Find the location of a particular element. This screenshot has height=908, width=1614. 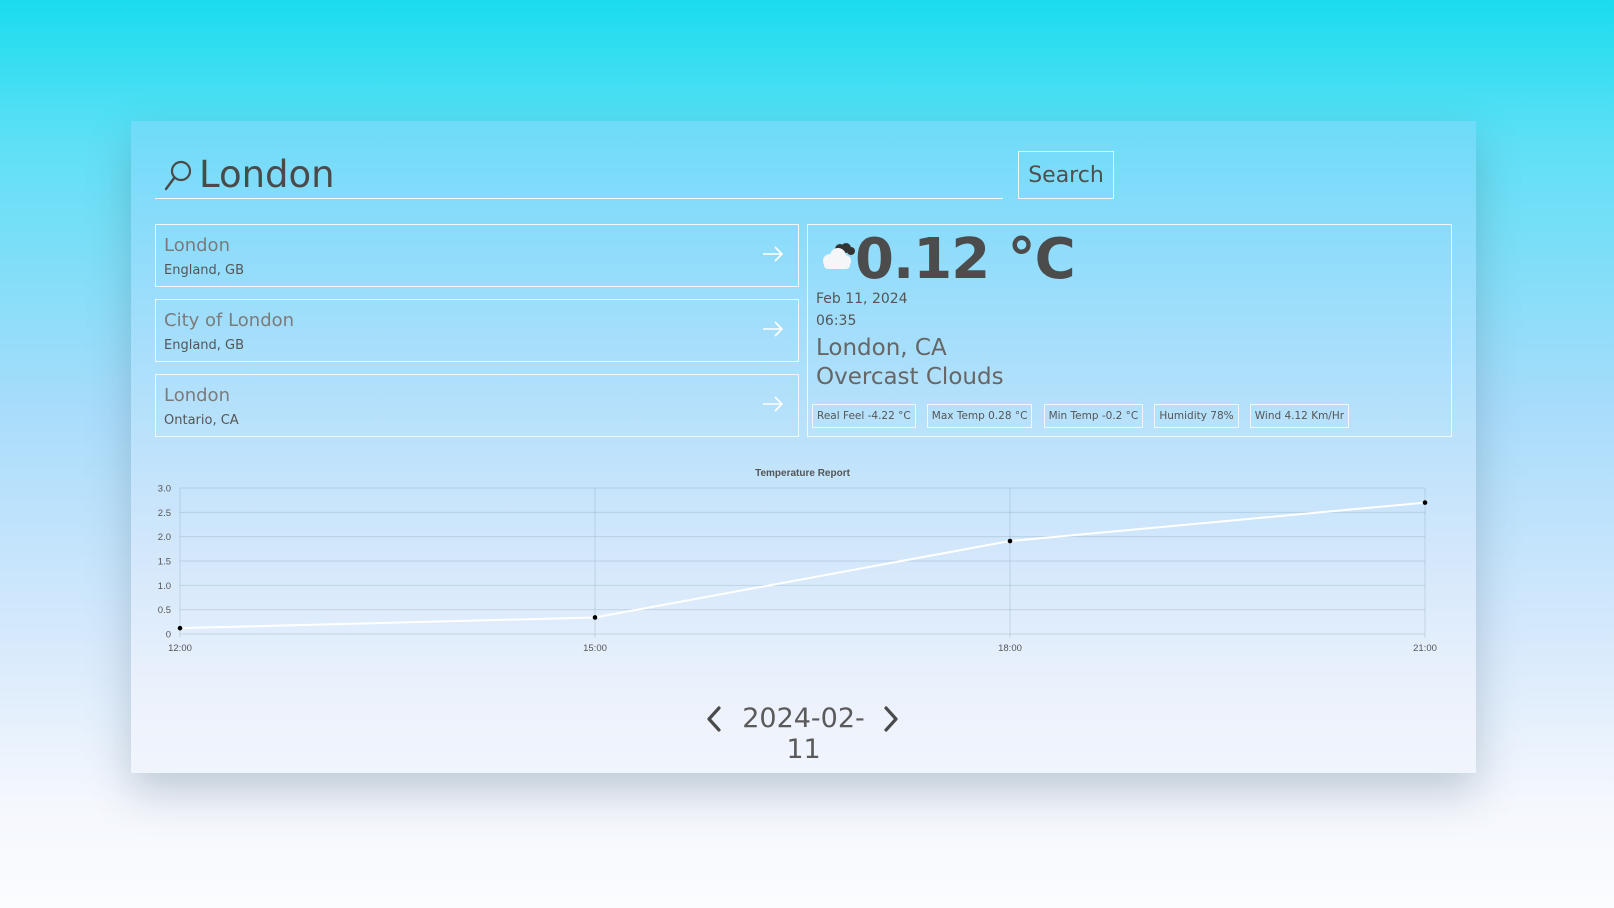

x-tick-label: 21:00 is located at coordinates (1425, 648).